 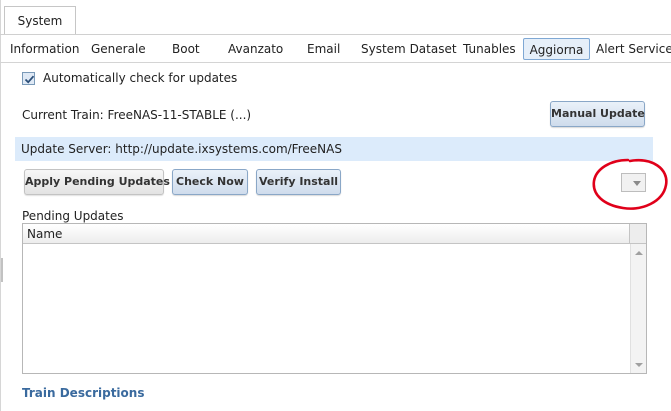 What do you see at coordinates (40, 20) in the screenshot?
I see `tab-system: System` at bounding box center [40, 20].